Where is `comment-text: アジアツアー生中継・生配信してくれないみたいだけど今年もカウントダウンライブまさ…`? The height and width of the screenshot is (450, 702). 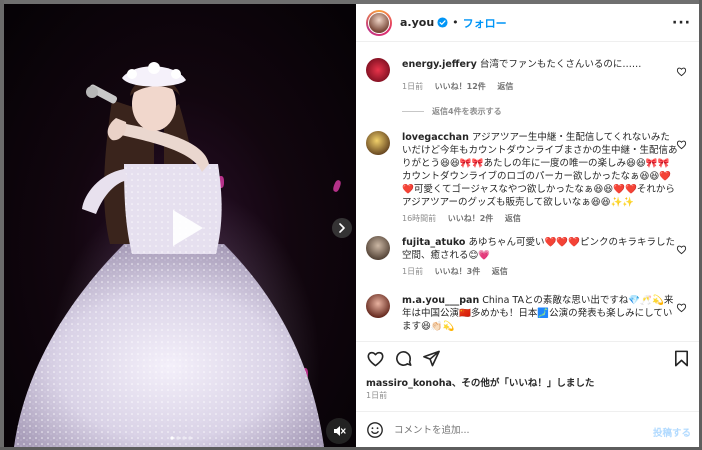 comment-text: アジアツアー生中継・生配信してくれないみたいだけど今年もカウントダウンライブまさ… is located at coordinates (540, 170).